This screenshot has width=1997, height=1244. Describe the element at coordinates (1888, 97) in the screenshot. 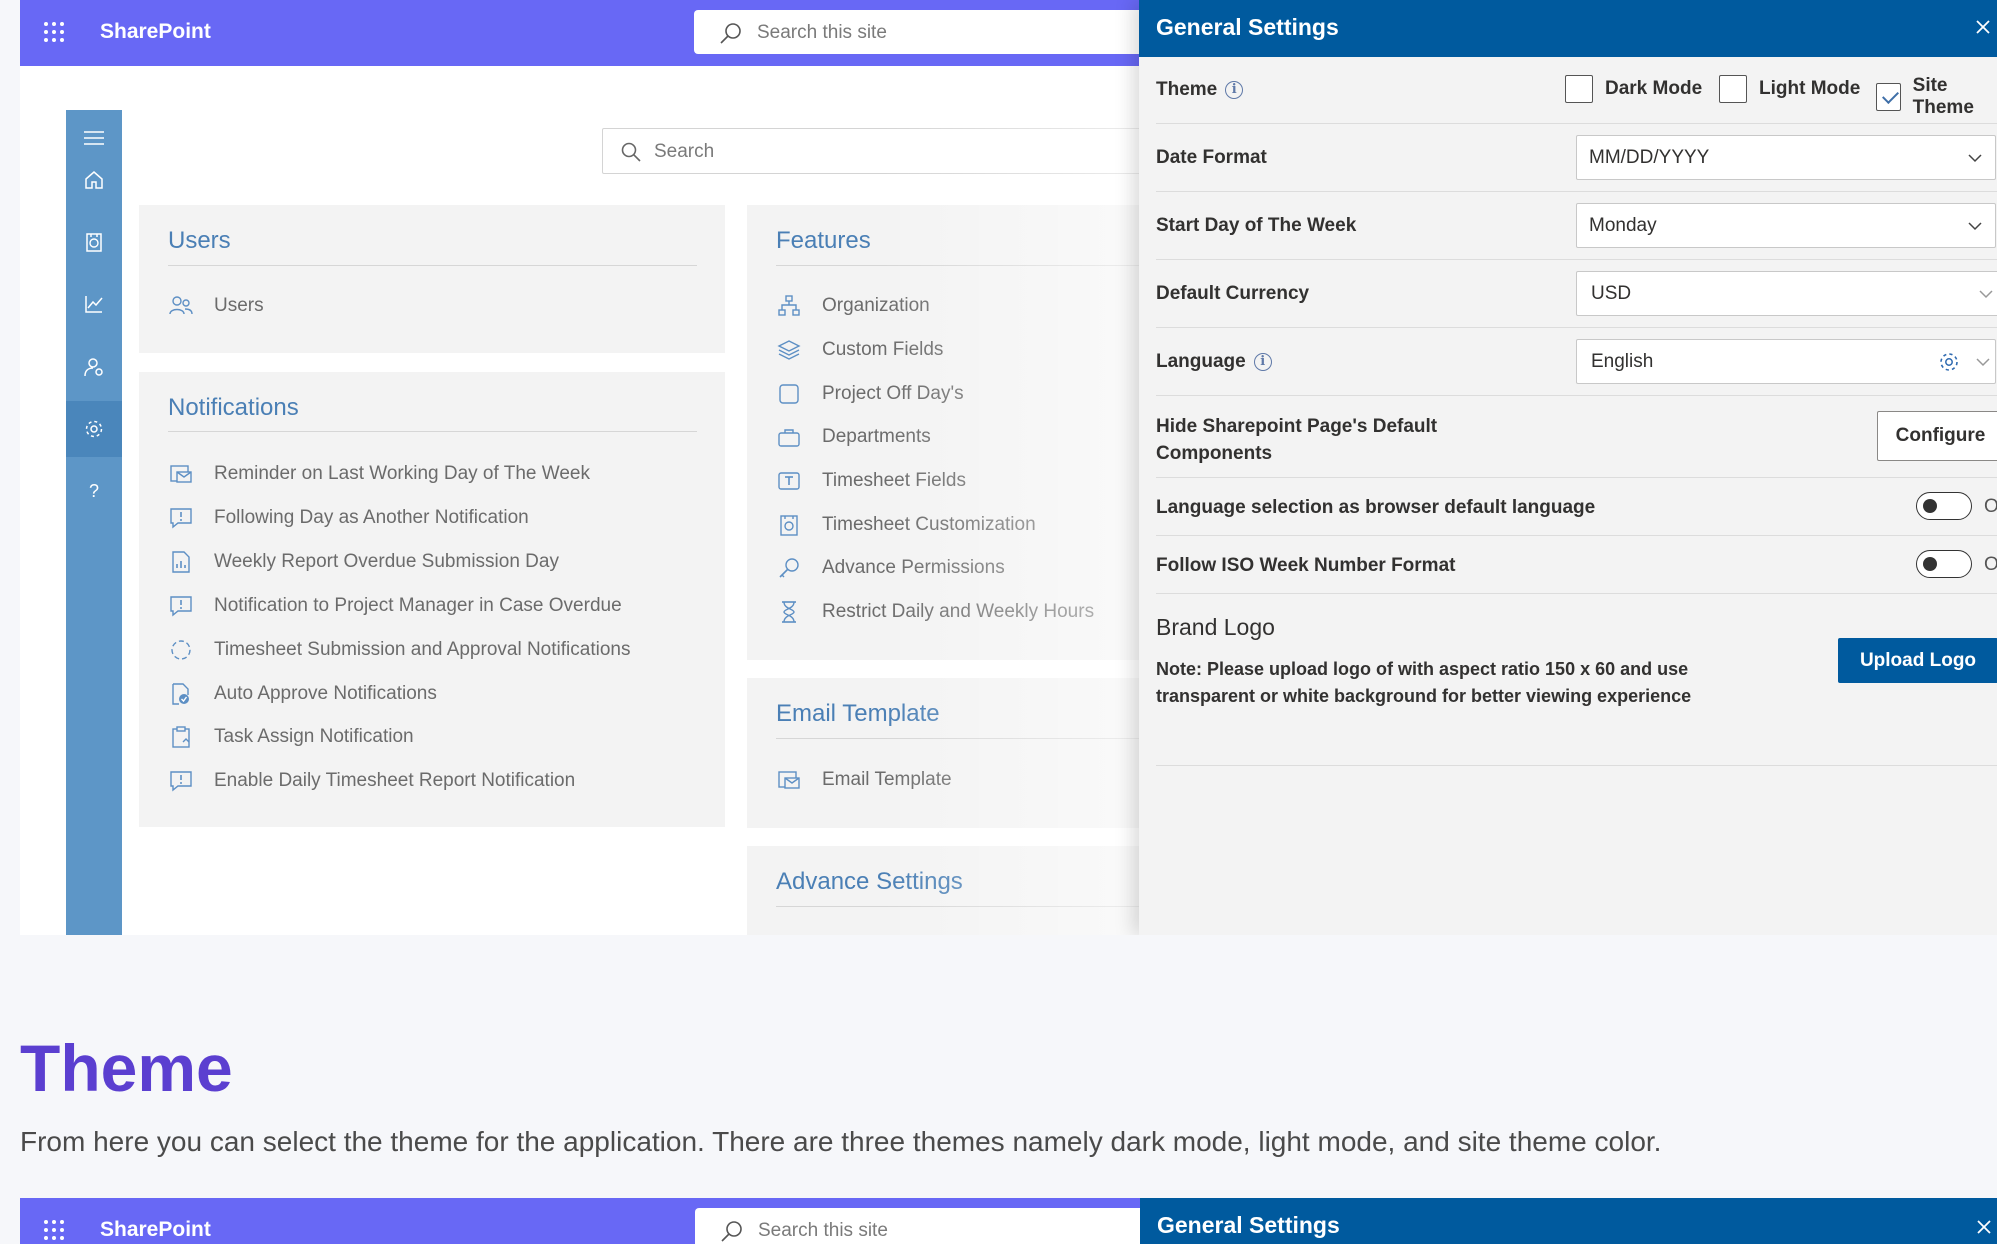

I see `site-theme-checkbox` at that location.